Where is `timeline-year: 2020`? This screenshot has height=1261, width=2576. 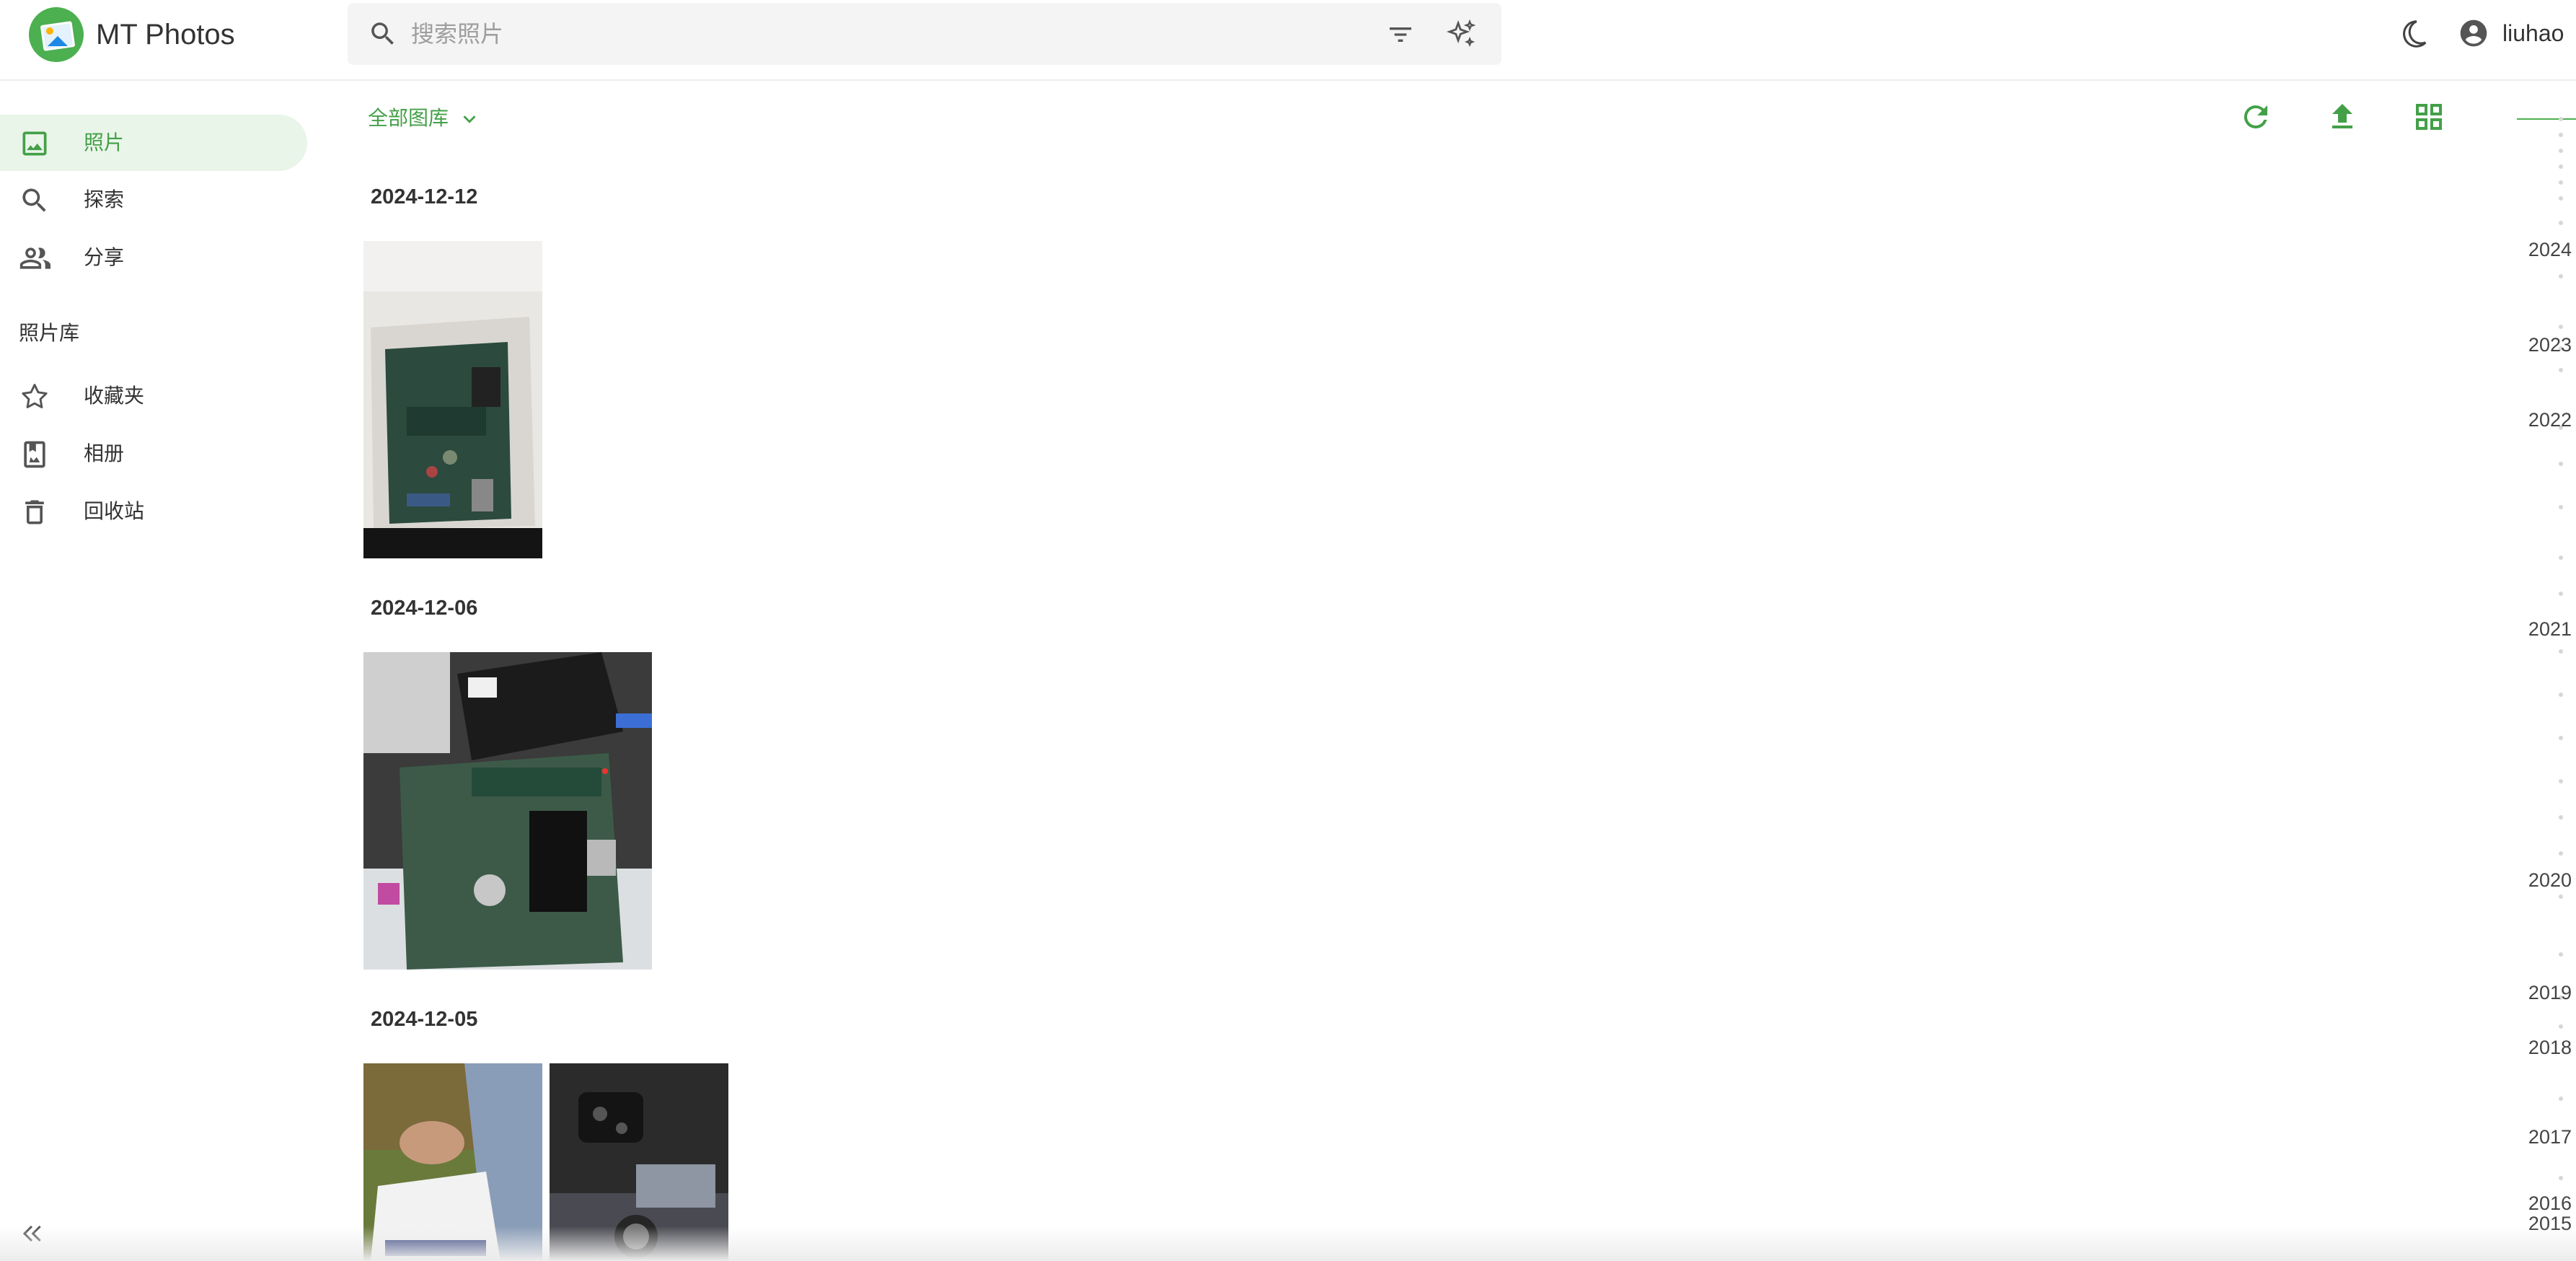 timeline-year: 2020 is located at coordinates (2550, 881).